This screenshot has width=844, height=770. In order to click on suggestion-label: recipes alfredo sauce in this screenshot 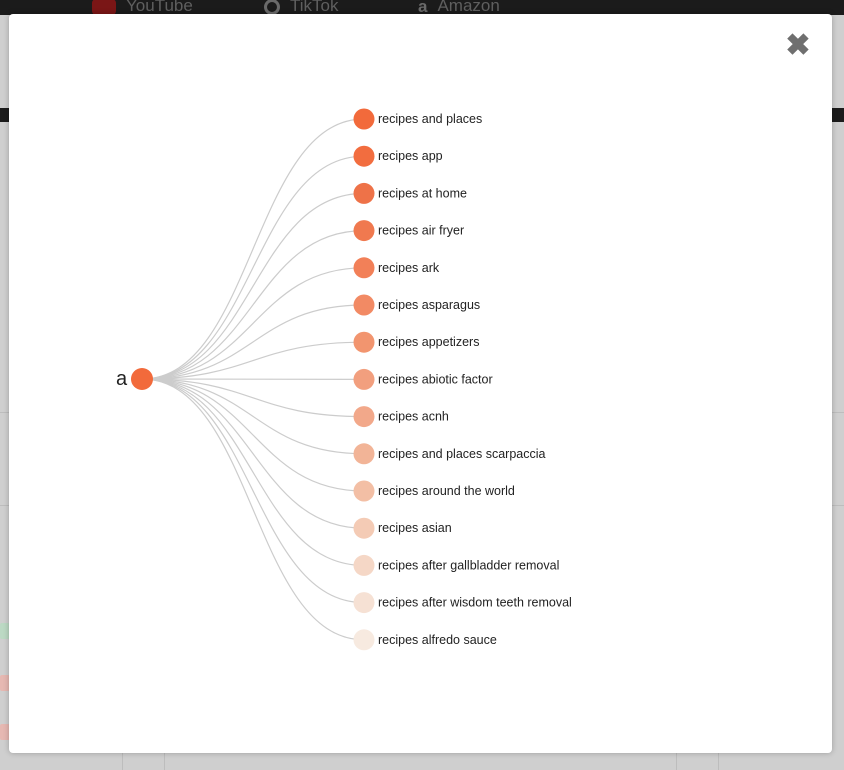, I will do `click(437, 640)`.